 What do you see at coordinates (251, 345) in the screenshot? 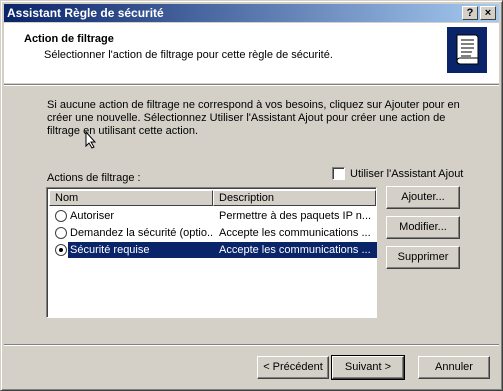
I see `footer-divider` at bounding box center [251, 345].